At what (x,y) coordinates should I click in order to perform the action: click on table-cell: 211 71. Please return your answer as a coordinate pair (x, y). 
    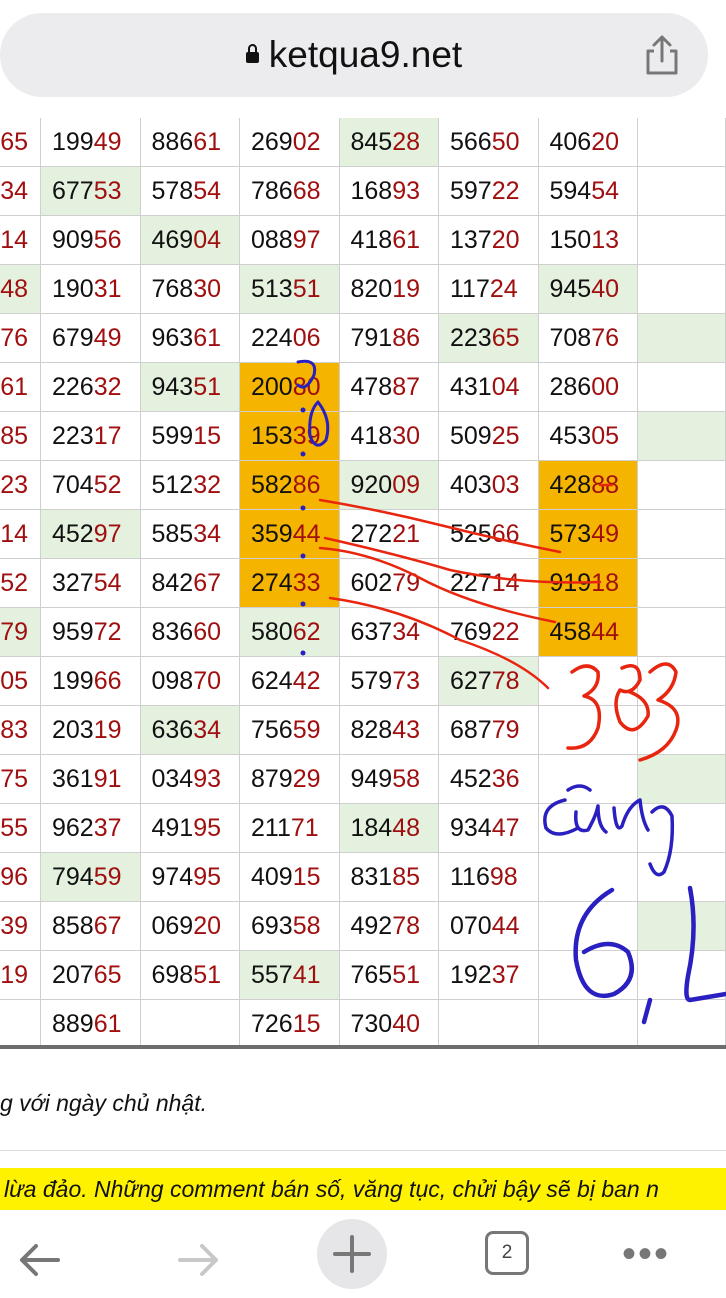
    Looking at the image, I should click on (290, 828).